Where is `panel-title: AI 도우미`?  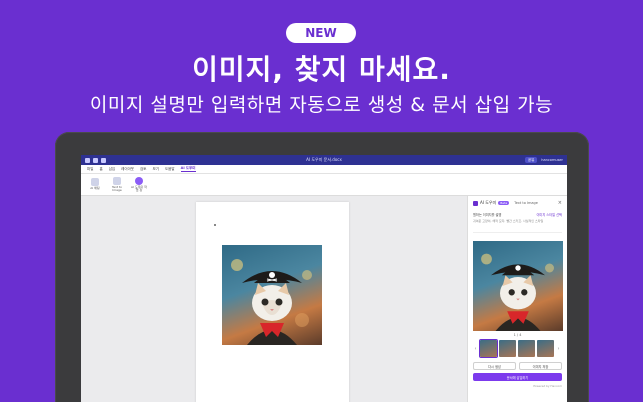 panel-title: AI 도우미 is located at coordinates (488, 202).